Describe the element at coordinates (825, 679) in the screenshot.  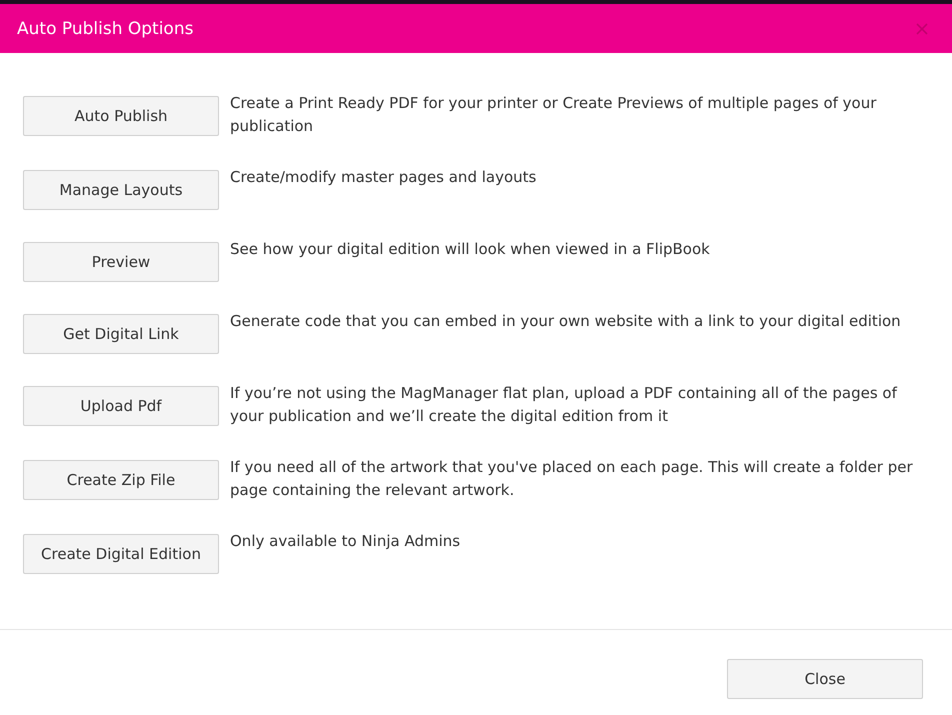
I see `close-button: Close` at that location.